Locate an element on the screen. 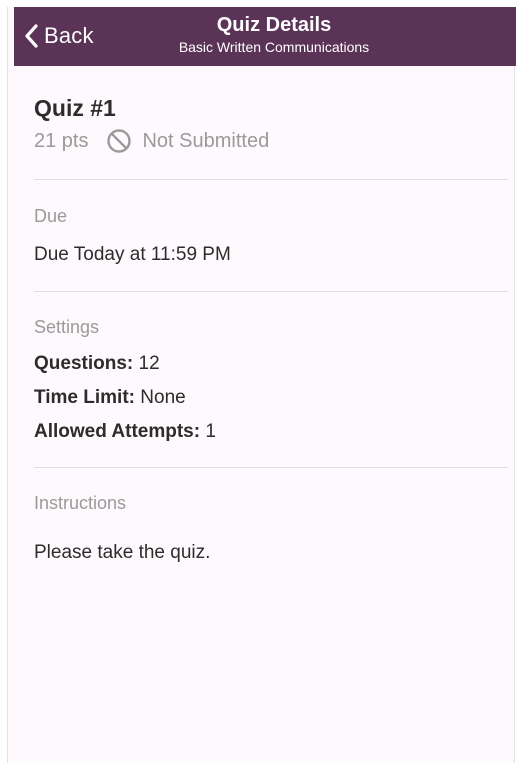 The width and height of the screenshot is (523, 766). quiz-title: Quiz #1 is located at coordinates (75, 108).